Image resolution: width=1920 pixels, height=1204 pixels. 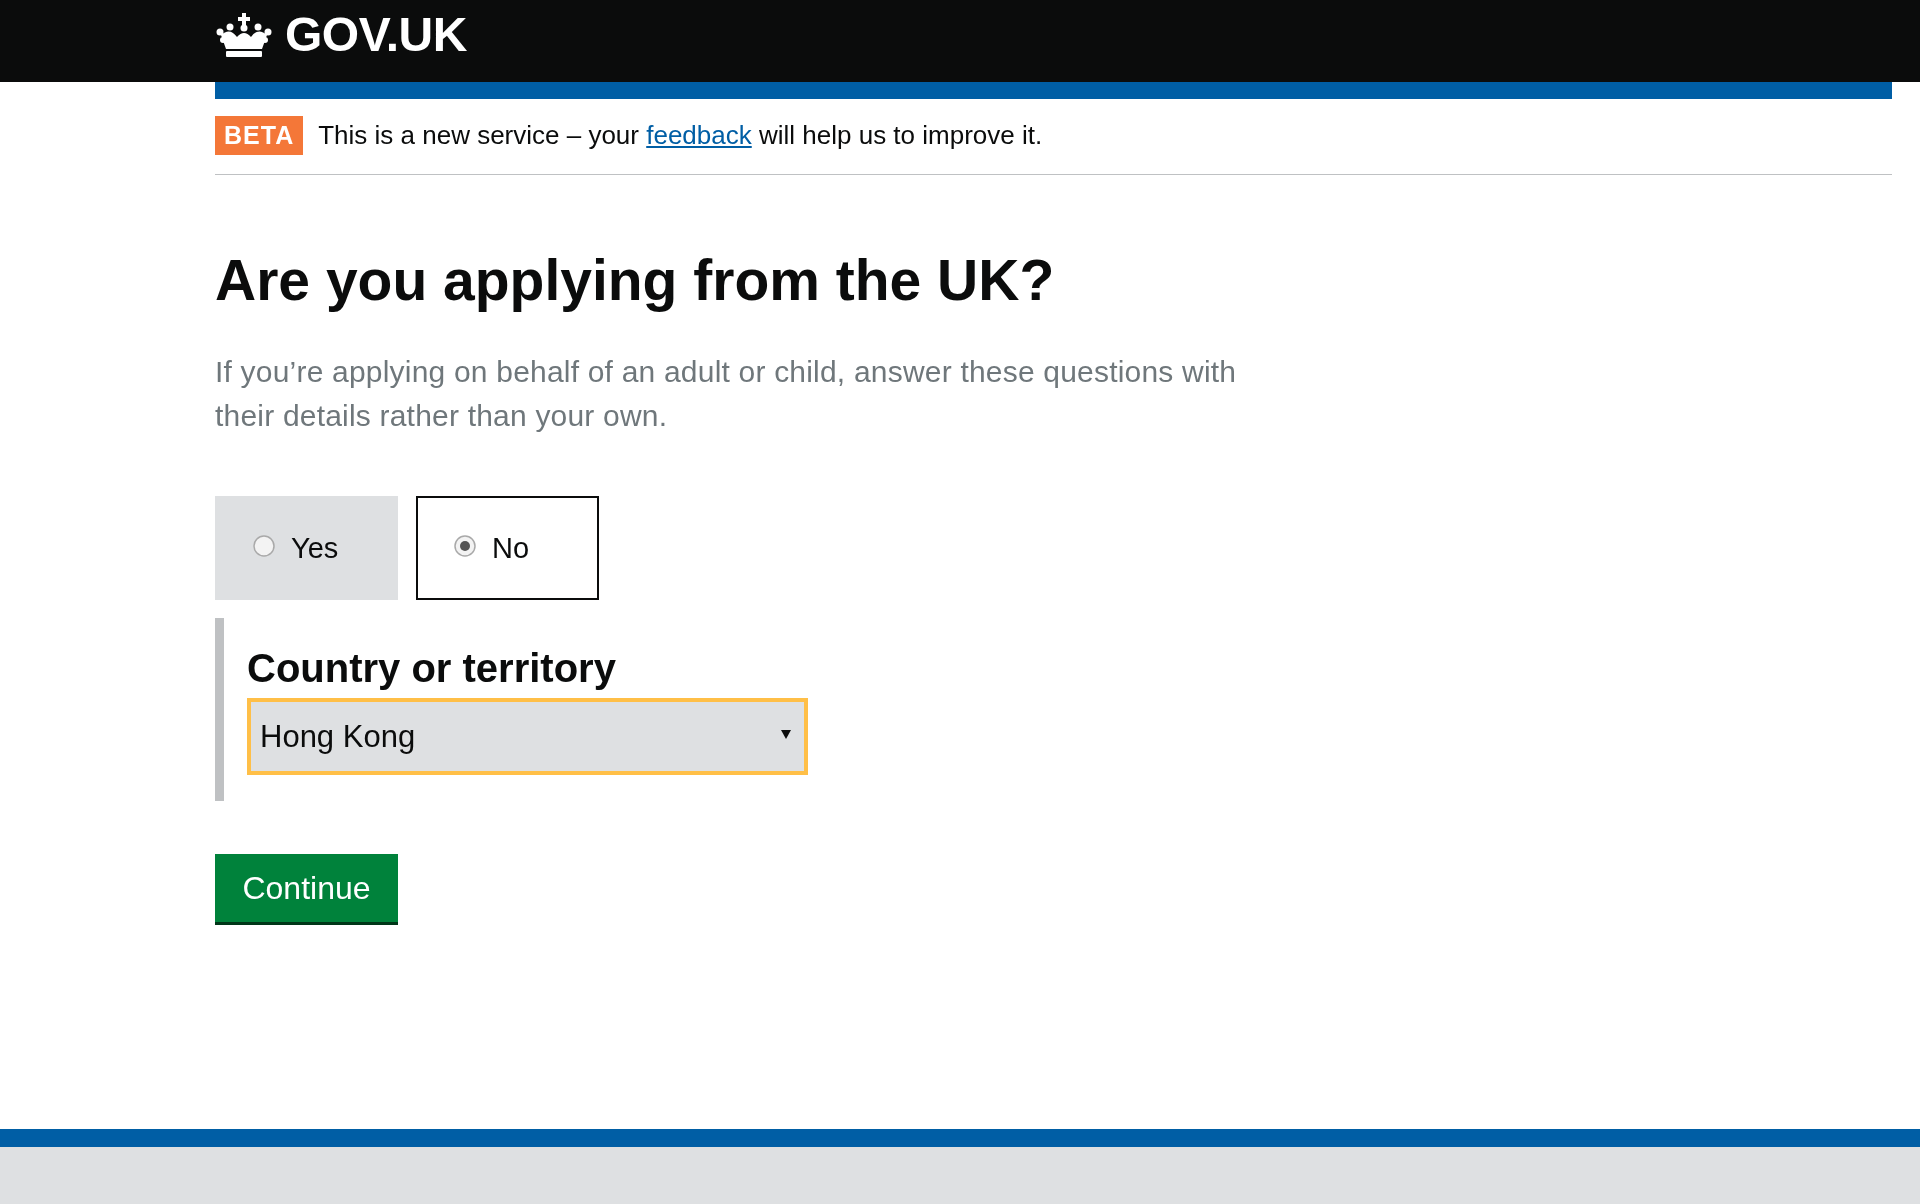 I want to click on country-select: Hong Kong, so click(x=527, y=736).